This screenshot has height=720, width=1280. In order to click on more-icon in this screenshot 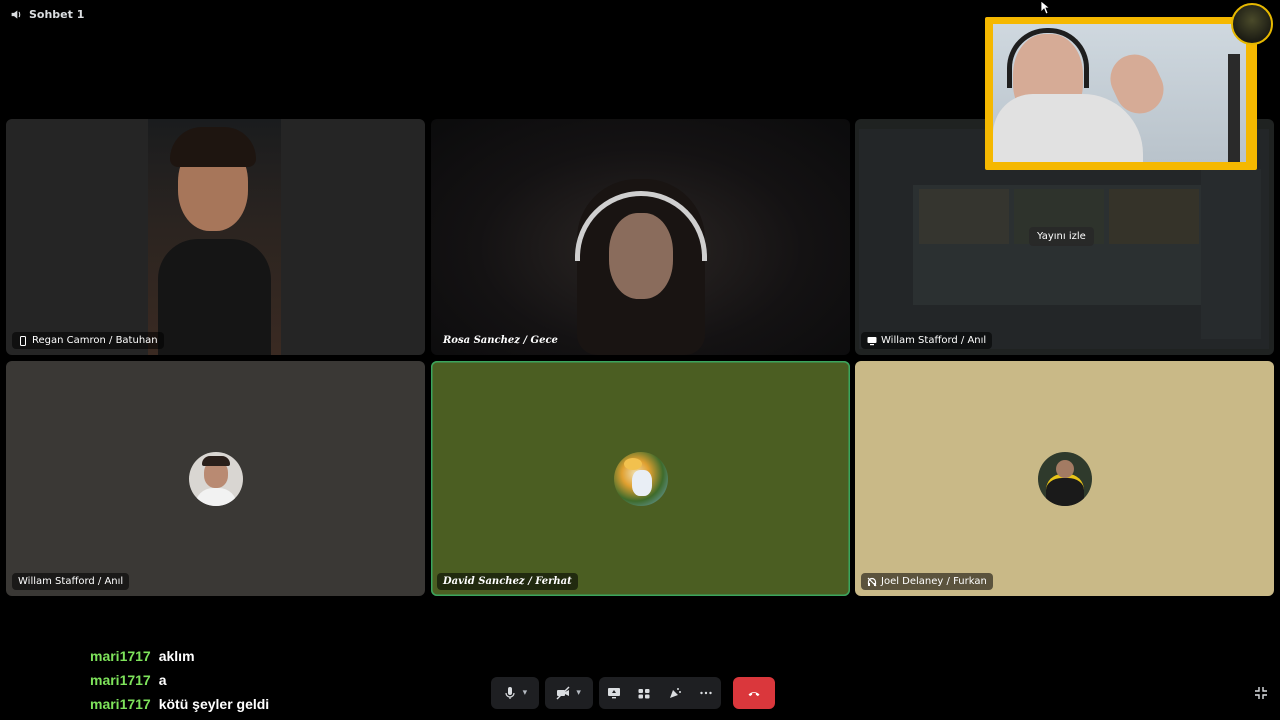, I will do `click(706, 693)`.